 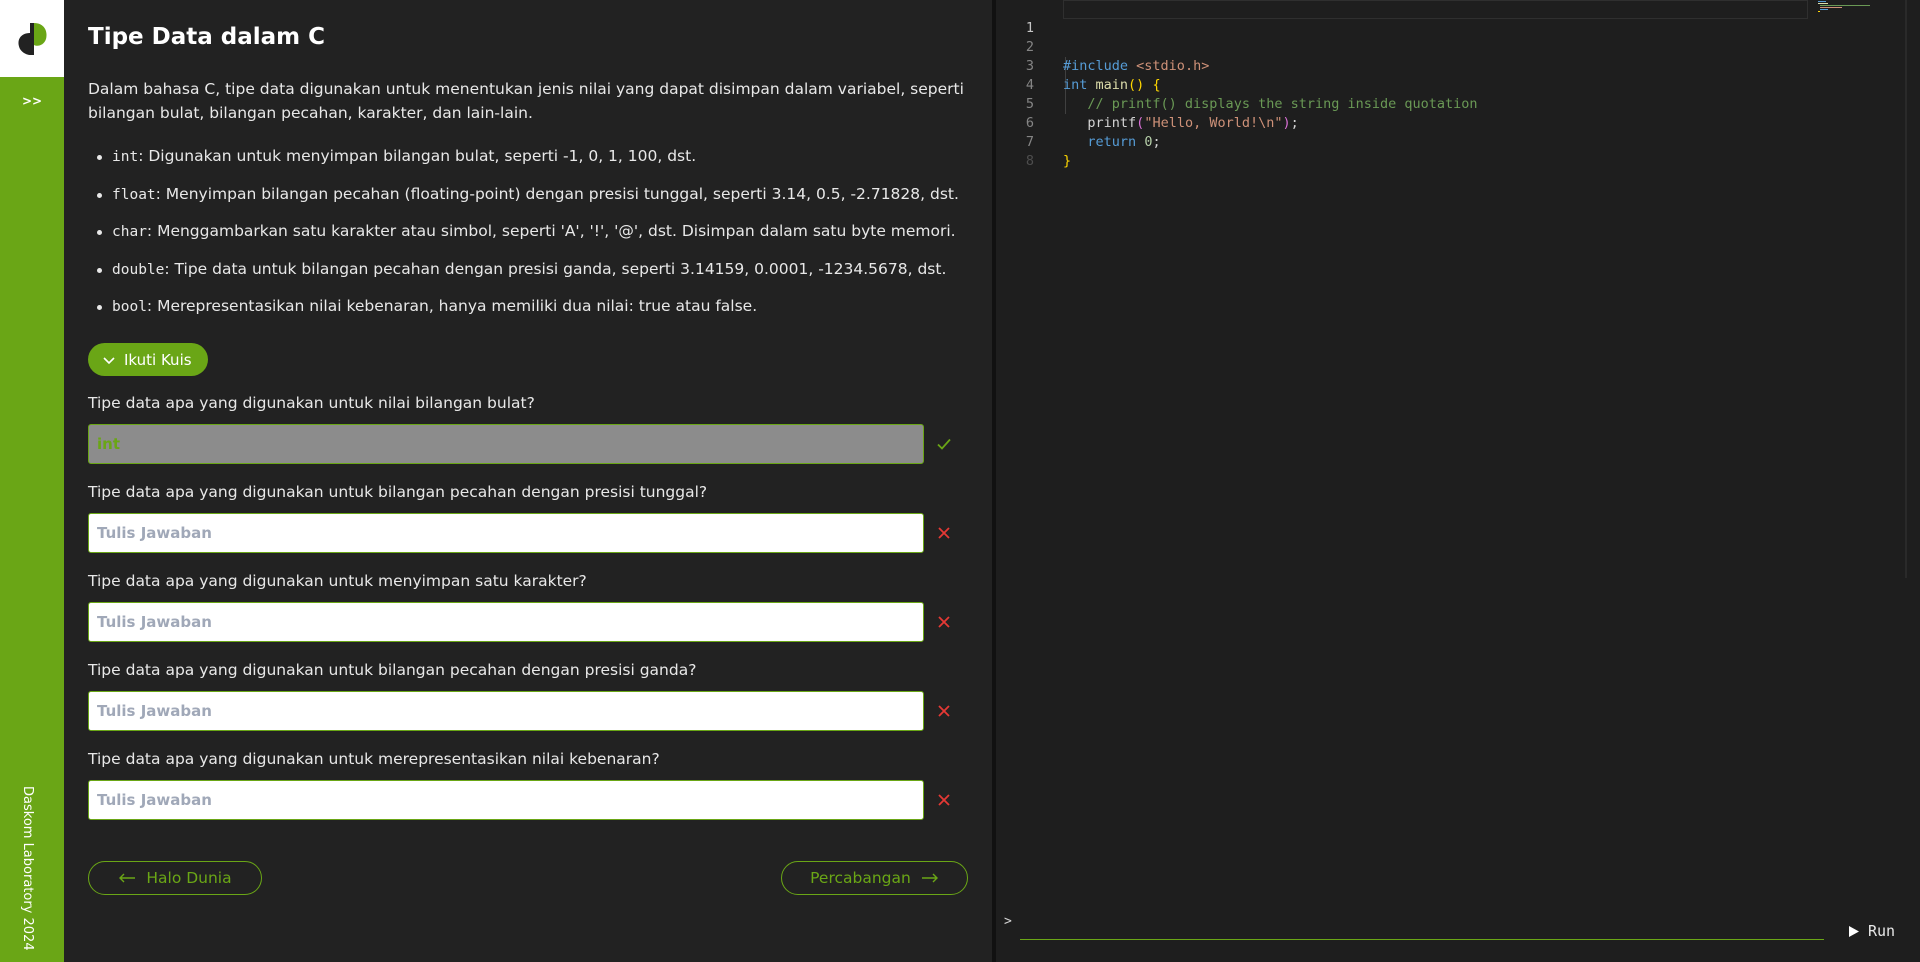 What do you see at coordinates (127, 878) in the screenshot?
I see `arrow-left-icon` at bounding box center [127, 878].